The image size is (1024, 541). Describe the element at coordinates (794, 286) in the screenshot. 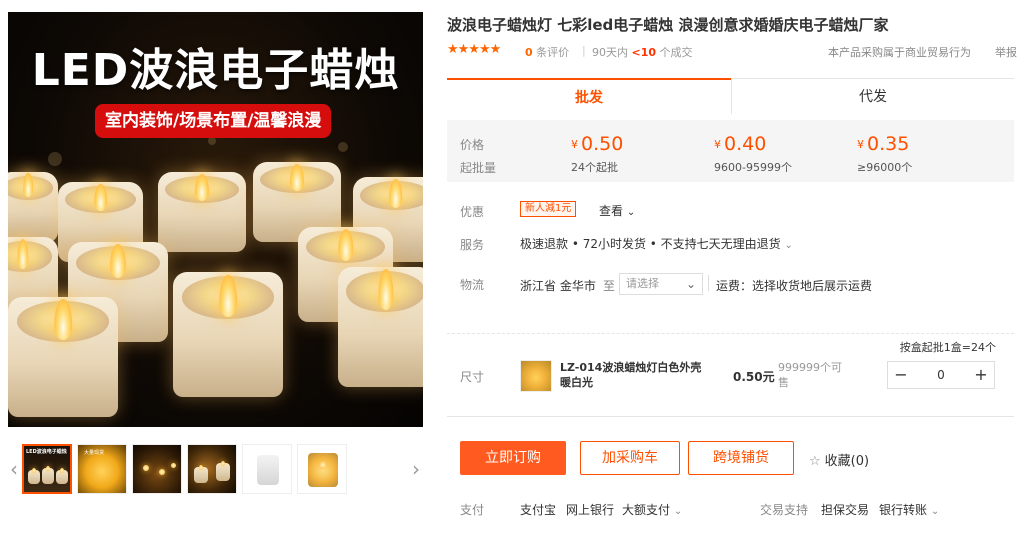

I see `shipping-fee-note: 运费：选择收货地后展示运费` at that location.